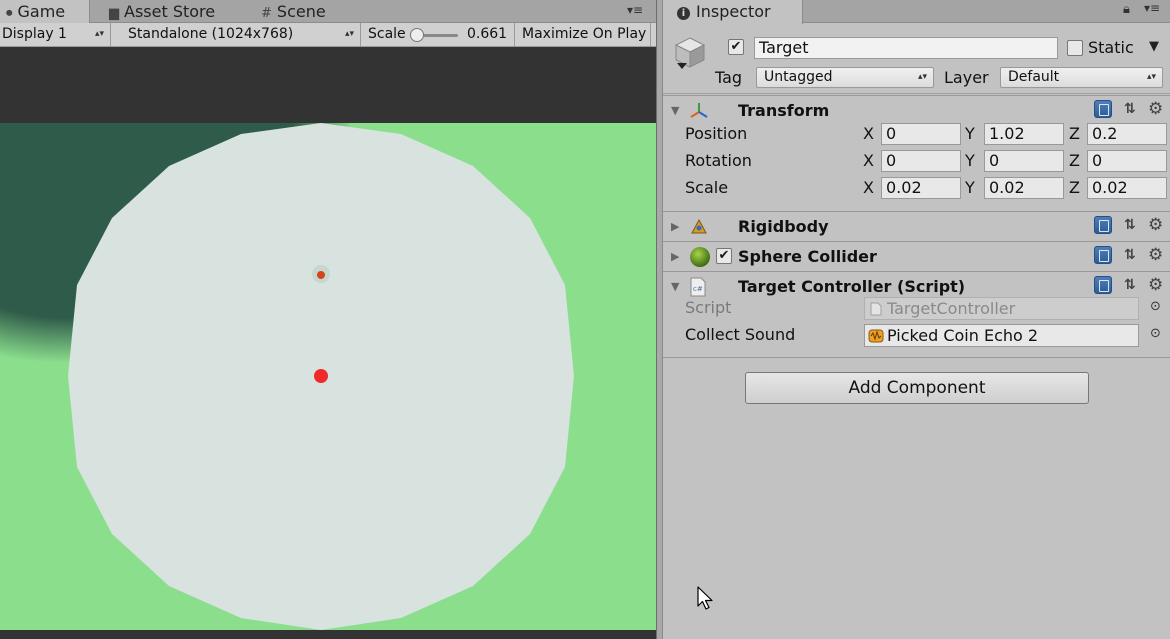 The image size is (1170, 639). What do you see at coordinates (1127, 188) in the screenshot?
I see `scale-z-field: 0.02` at bounding box center [1127, 188].